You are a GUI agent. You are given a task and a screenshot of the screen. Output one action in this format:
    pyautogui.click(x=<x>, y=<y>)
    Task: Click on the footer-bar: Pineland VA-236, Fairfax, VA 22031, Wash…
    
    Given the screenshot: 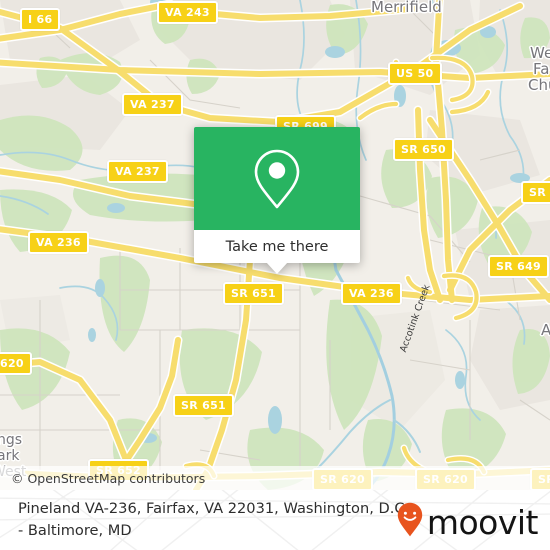 What is the action you would take?
    pyautogui.click(x=275, y=520)
    